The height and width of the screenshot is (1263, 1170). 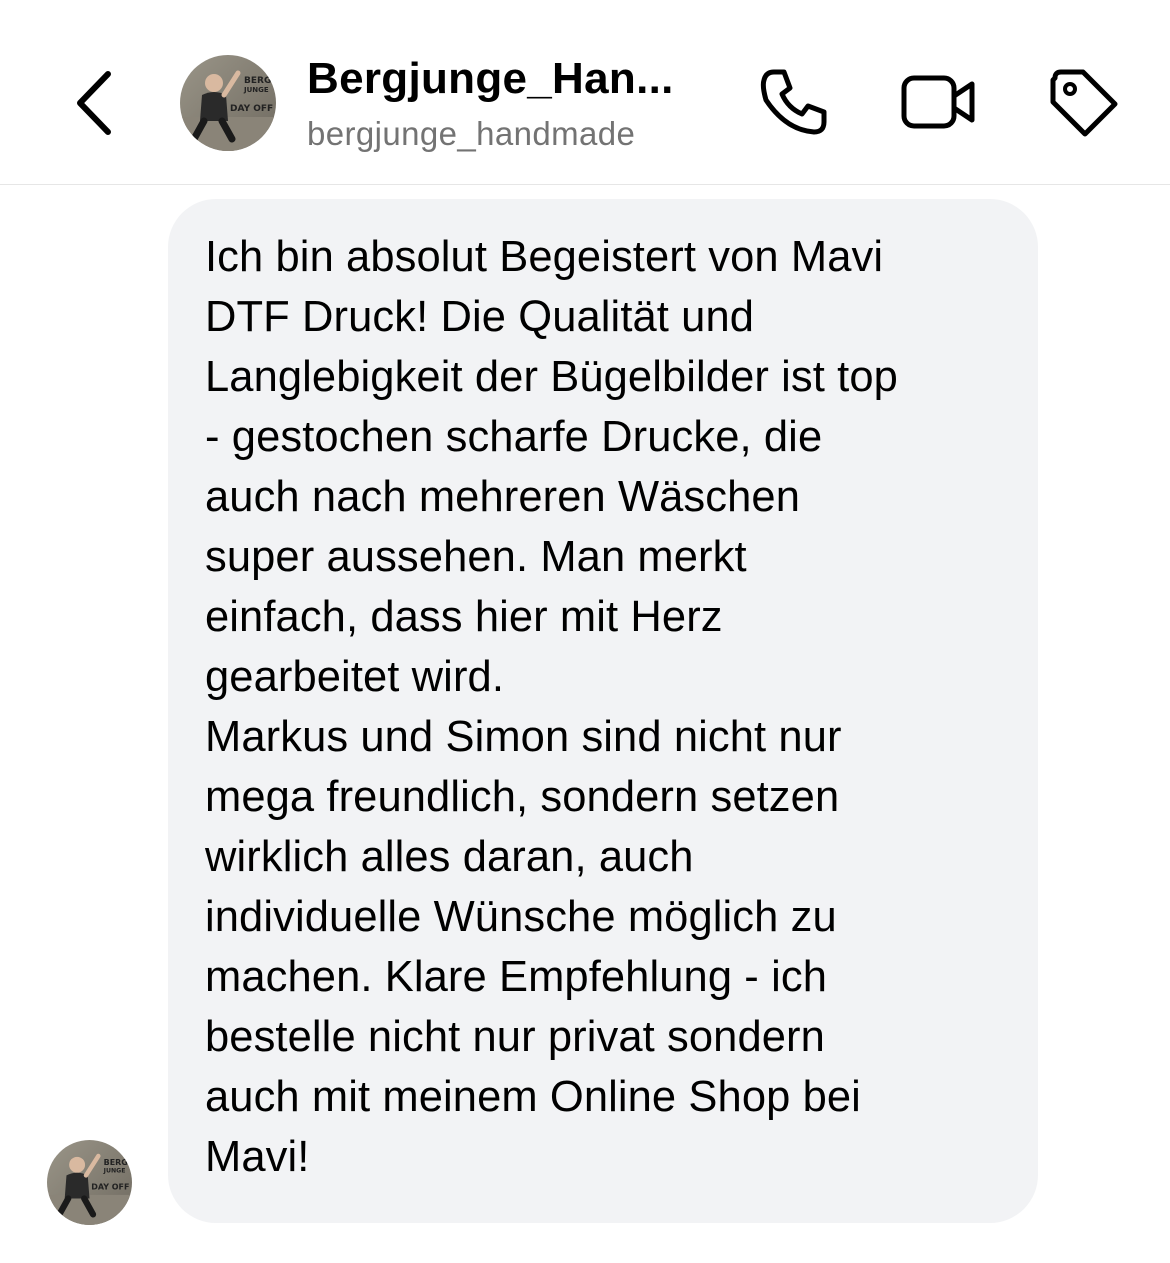 I want to click on chevron-left-icon, so click(x=94, y=103).